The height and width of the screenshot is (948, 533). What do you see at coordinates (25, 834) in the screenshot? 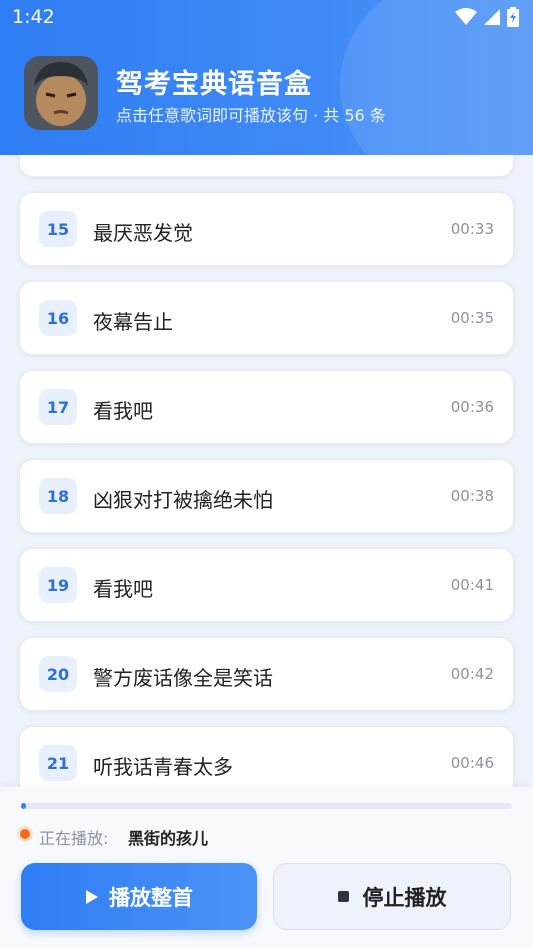
I see `playing-indicator-icon` at bounding box center [25, 834].